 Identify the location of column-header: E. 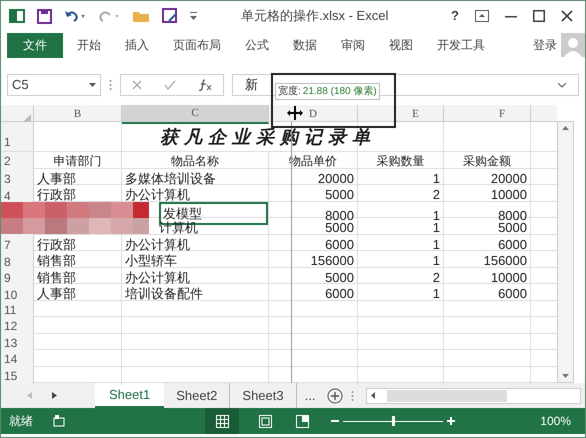
(415, 114).